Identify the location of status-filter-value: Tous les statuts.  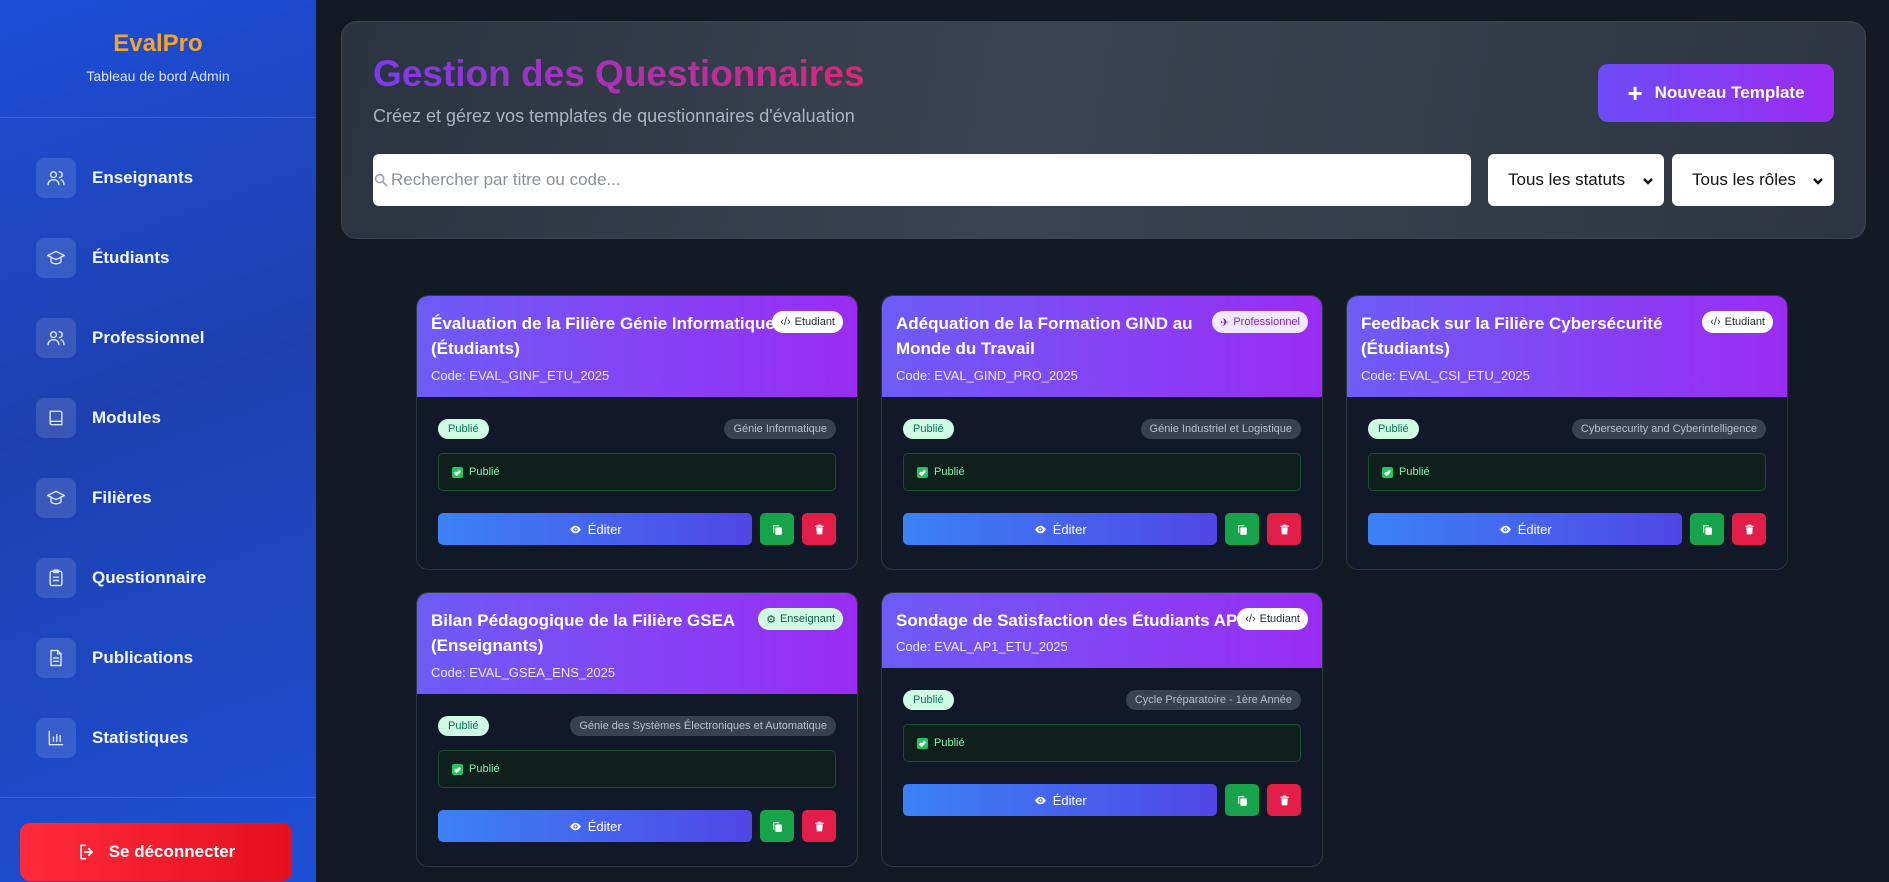
(1567, 179).